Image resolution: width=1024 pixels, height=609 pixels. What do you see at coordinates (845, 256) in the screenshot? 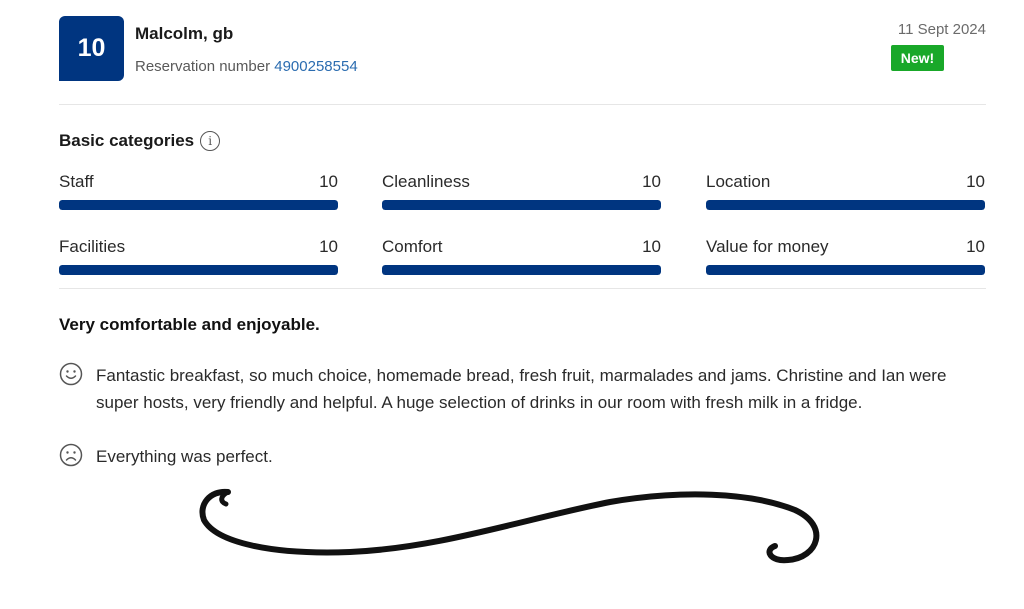
I see `category-value-for-money: Value for money 10` at bounding box center [845, 256].